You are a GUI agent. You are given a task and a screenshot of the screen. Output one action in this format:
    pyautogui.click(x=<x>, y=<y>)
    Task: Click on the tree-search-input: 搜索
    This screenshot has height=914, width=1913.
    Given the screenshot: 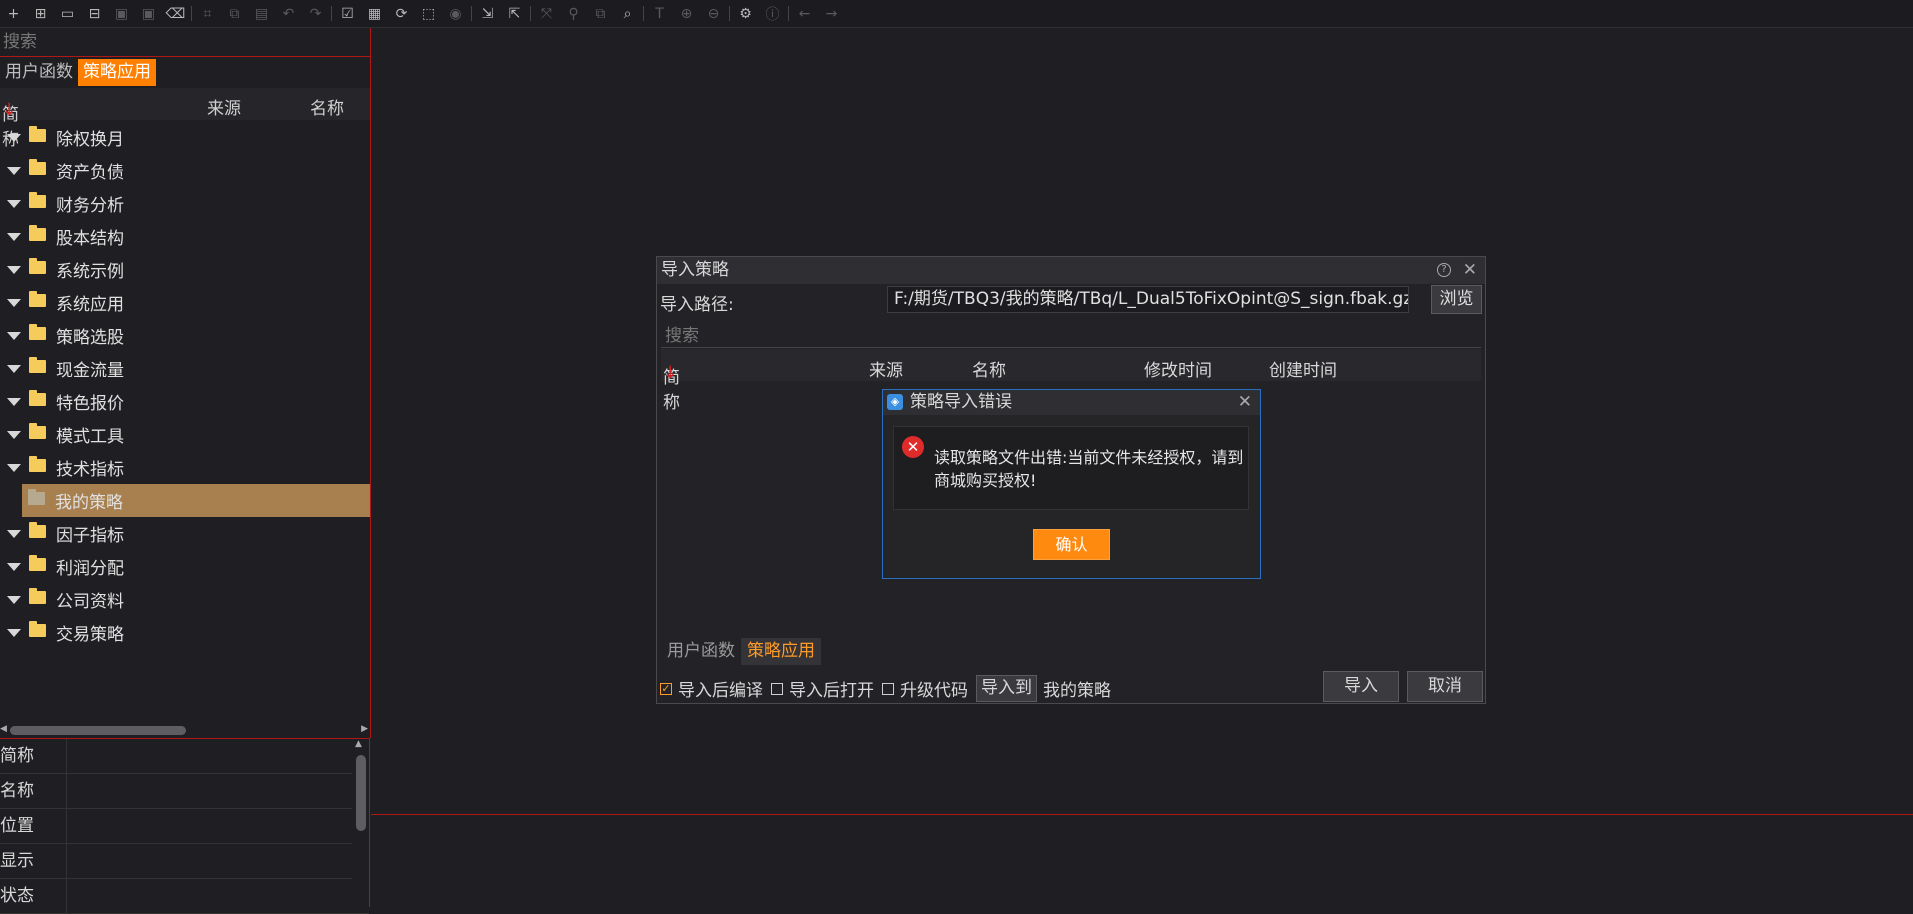 What is the action you would take?
    pyautogui.click(x=185, y=42)
    